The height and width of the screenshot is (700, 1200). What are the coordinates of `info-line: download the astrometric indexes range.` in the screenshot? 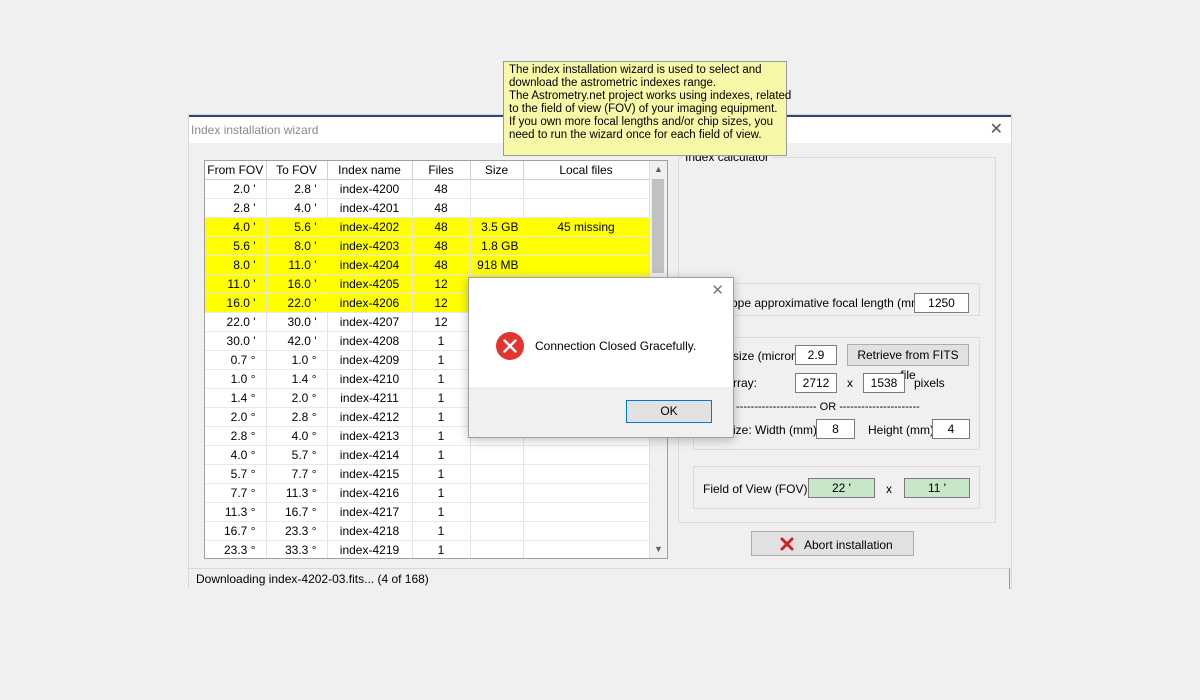 It's located at (613, 83).